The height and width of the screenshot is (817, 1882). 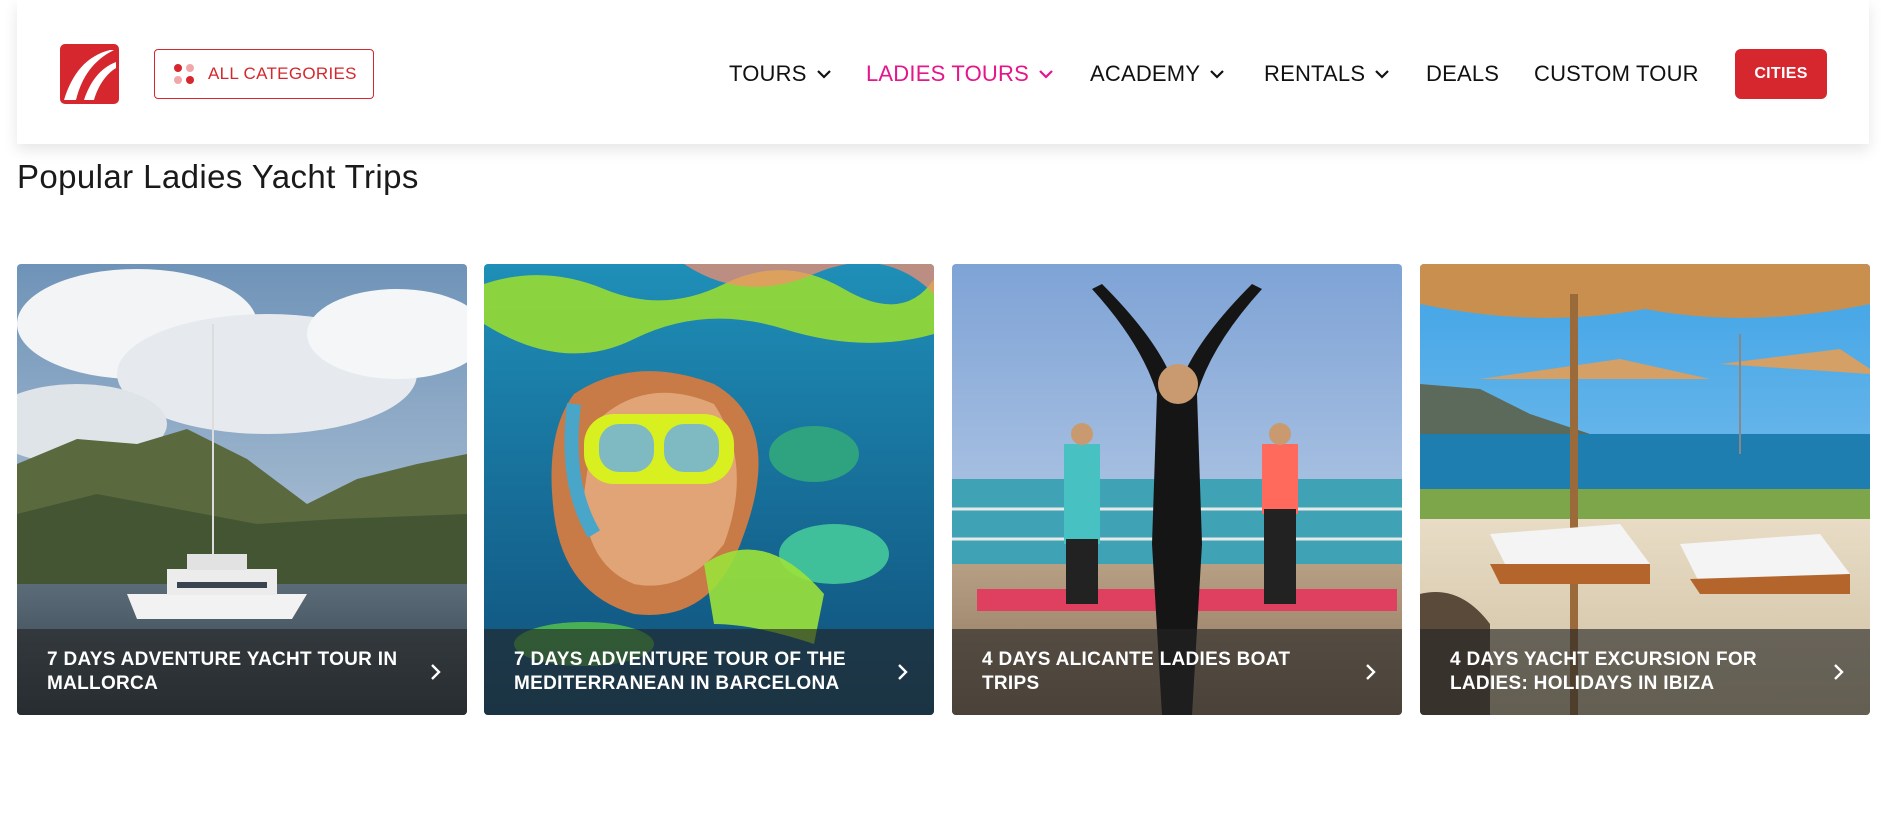 What do you see at coordinates (218, 176) in the screenshot?
I see `section-title: Popular Ladies Yacht Trips` at bounding box center [218, 176].